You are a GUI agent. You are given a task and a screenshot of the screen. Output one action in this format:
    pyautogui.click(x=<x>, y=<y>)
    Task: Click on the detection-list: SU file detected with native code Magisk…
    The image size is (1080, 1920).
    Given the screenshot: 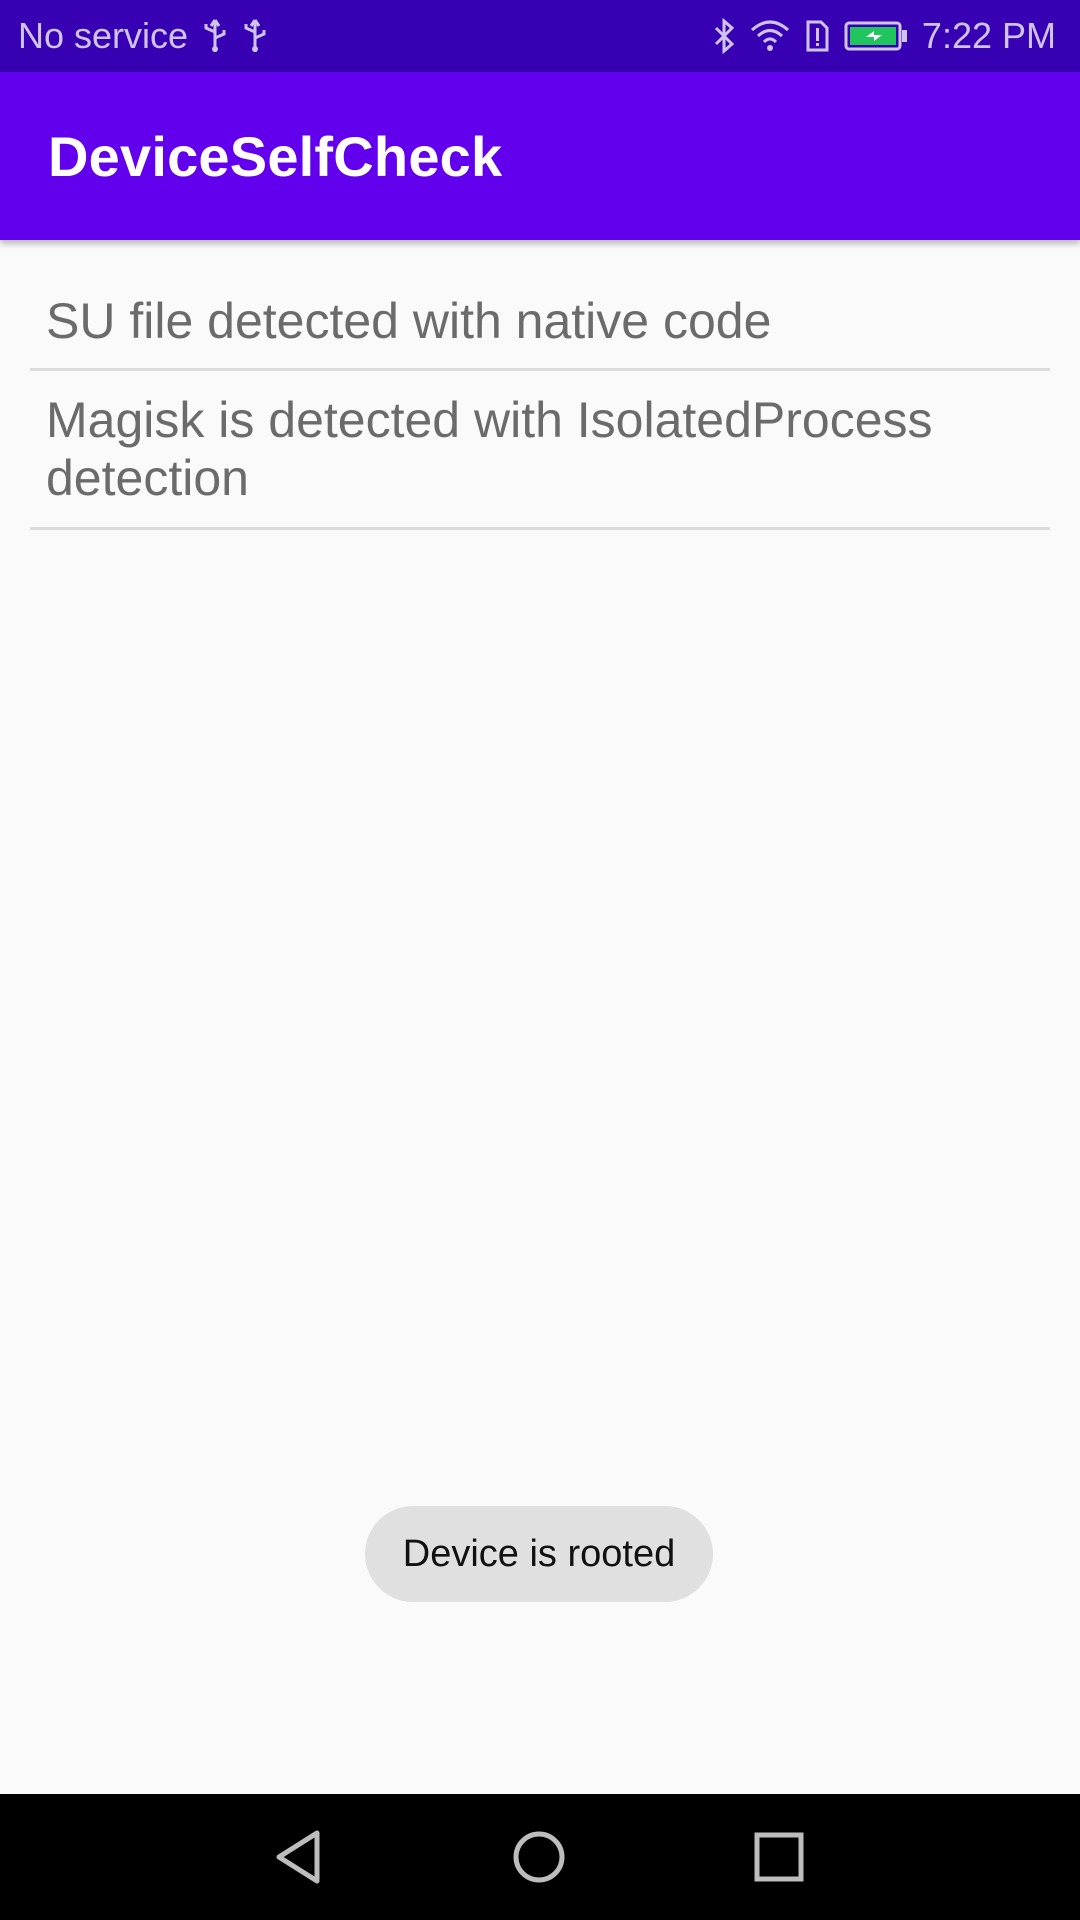 What is the action you would take?
    pyautogui.click(x=540, y=391)
    